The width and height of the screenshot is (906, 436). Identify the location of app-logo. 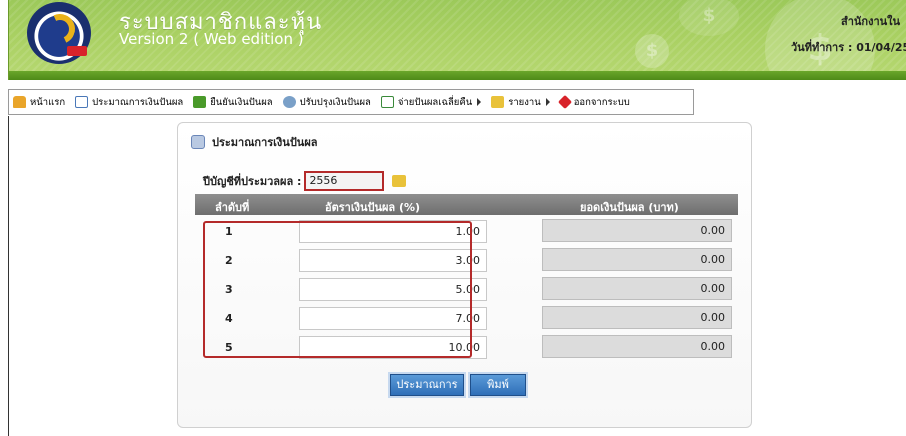
(59, 33).